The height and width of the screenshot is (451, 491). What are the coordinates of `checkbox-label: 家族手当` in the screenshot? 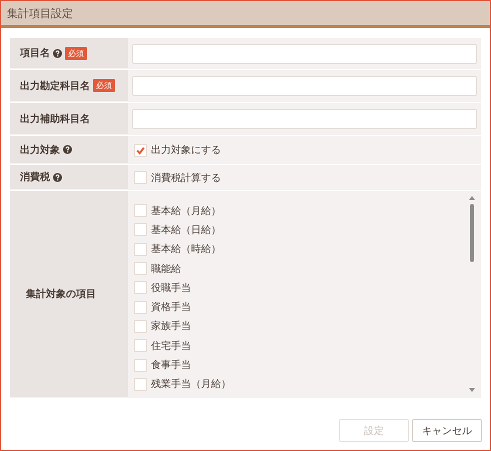 It's located at (171, 327).